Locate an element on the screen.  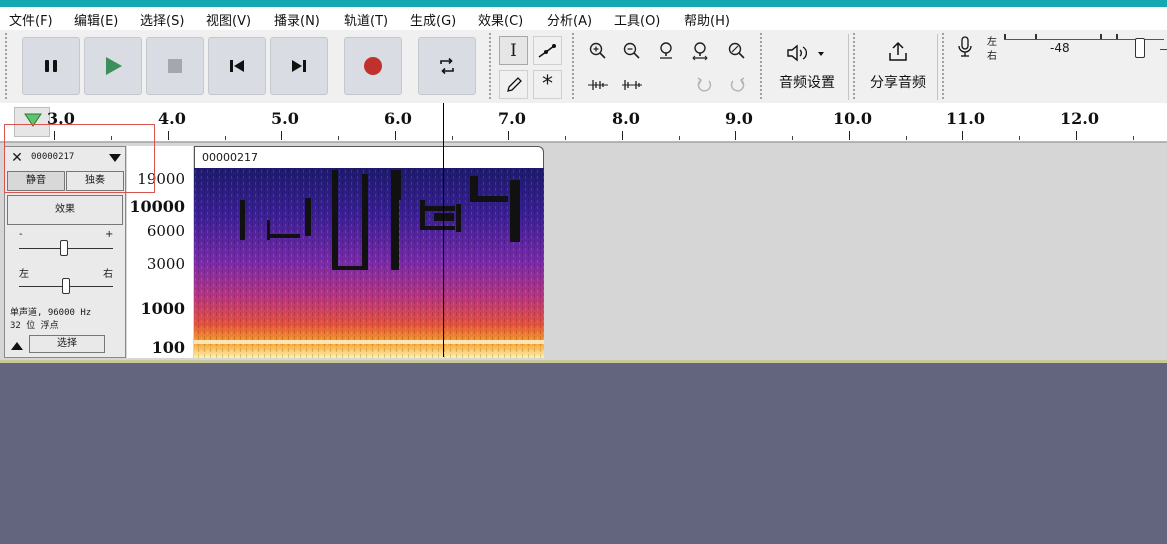
stop-icon is located at coordinates (175, 66).